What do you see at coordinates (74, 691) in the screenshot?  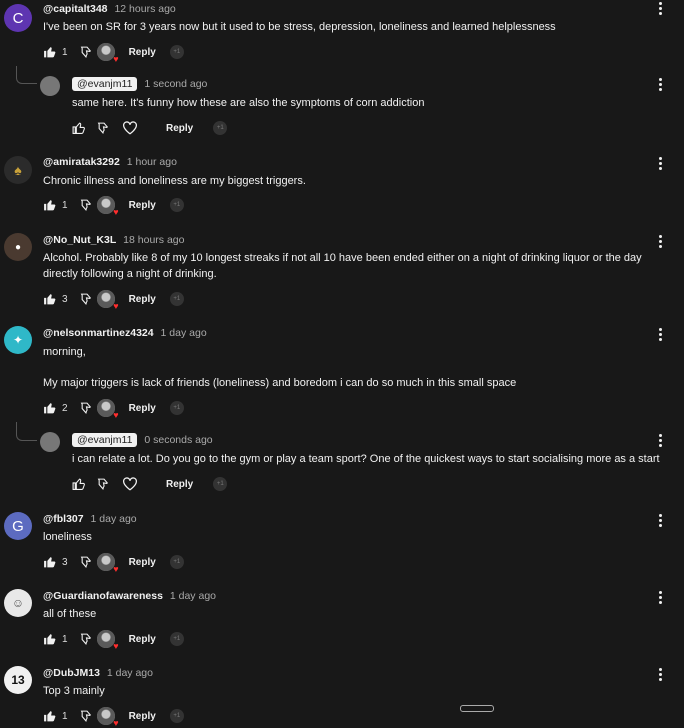 I see `comment-text: Top 3 mainly` at bounding box center [74, 691].